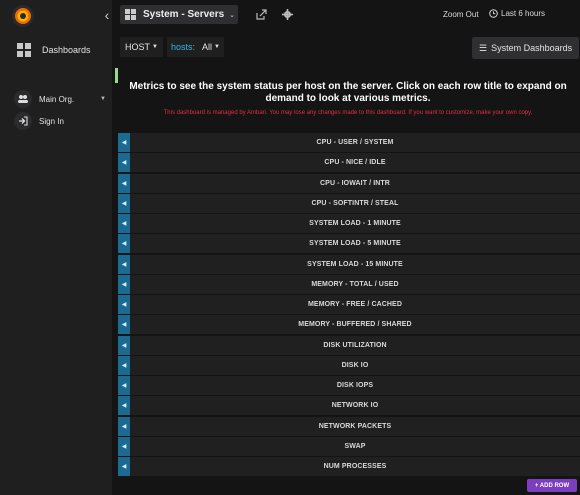 The height and width of the screenshot is (495, 580). I want to click on dashboard-row: ◀ DISK IOPS, so click(349, 385).